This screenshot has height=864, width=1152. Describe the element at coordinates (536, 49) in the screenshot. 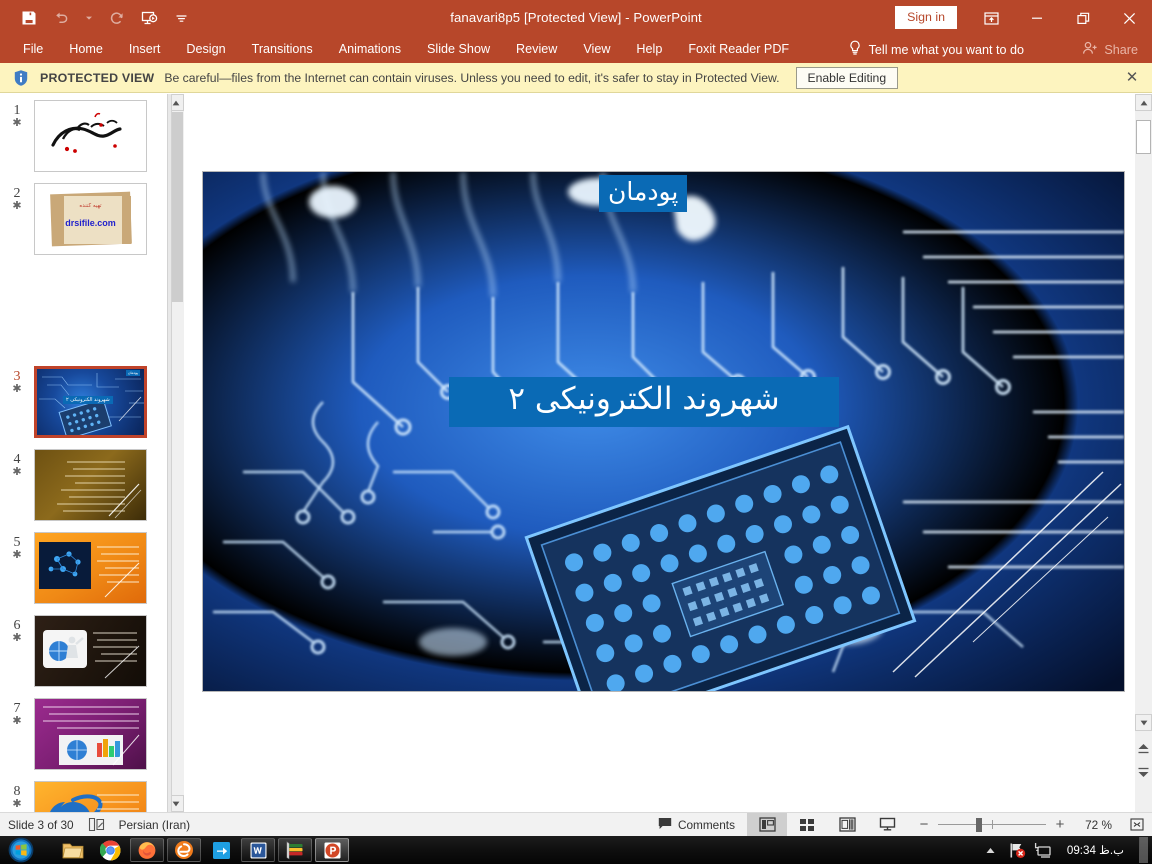

I see `tab-review: Review` at that location.